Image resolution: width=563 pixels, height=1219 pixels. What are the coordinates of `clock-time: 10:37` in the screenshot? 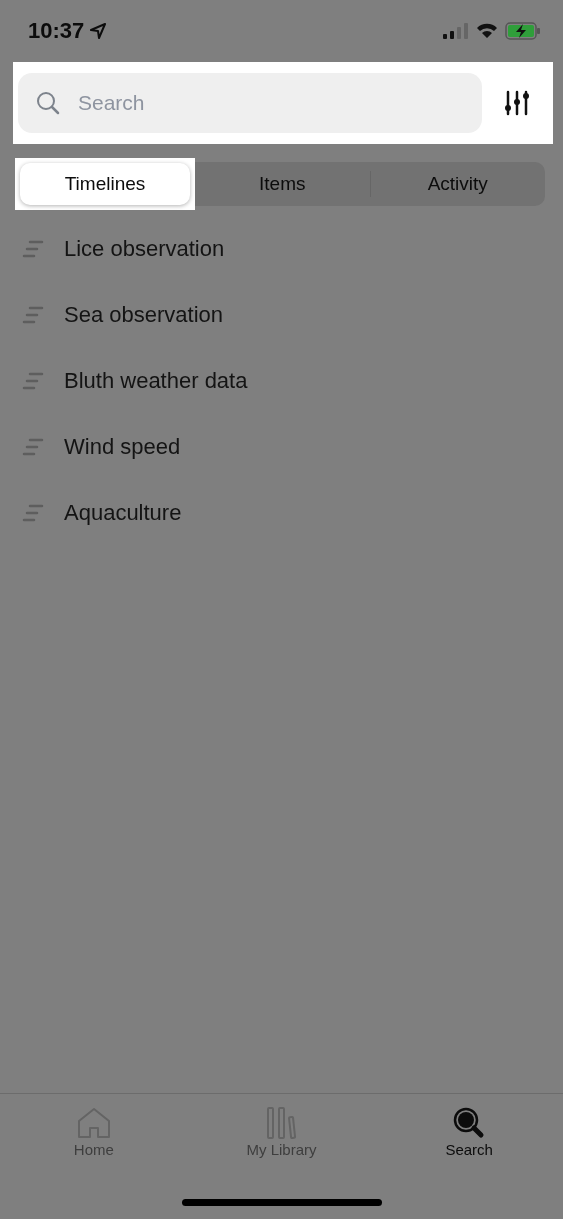 It's located at (56, 31).